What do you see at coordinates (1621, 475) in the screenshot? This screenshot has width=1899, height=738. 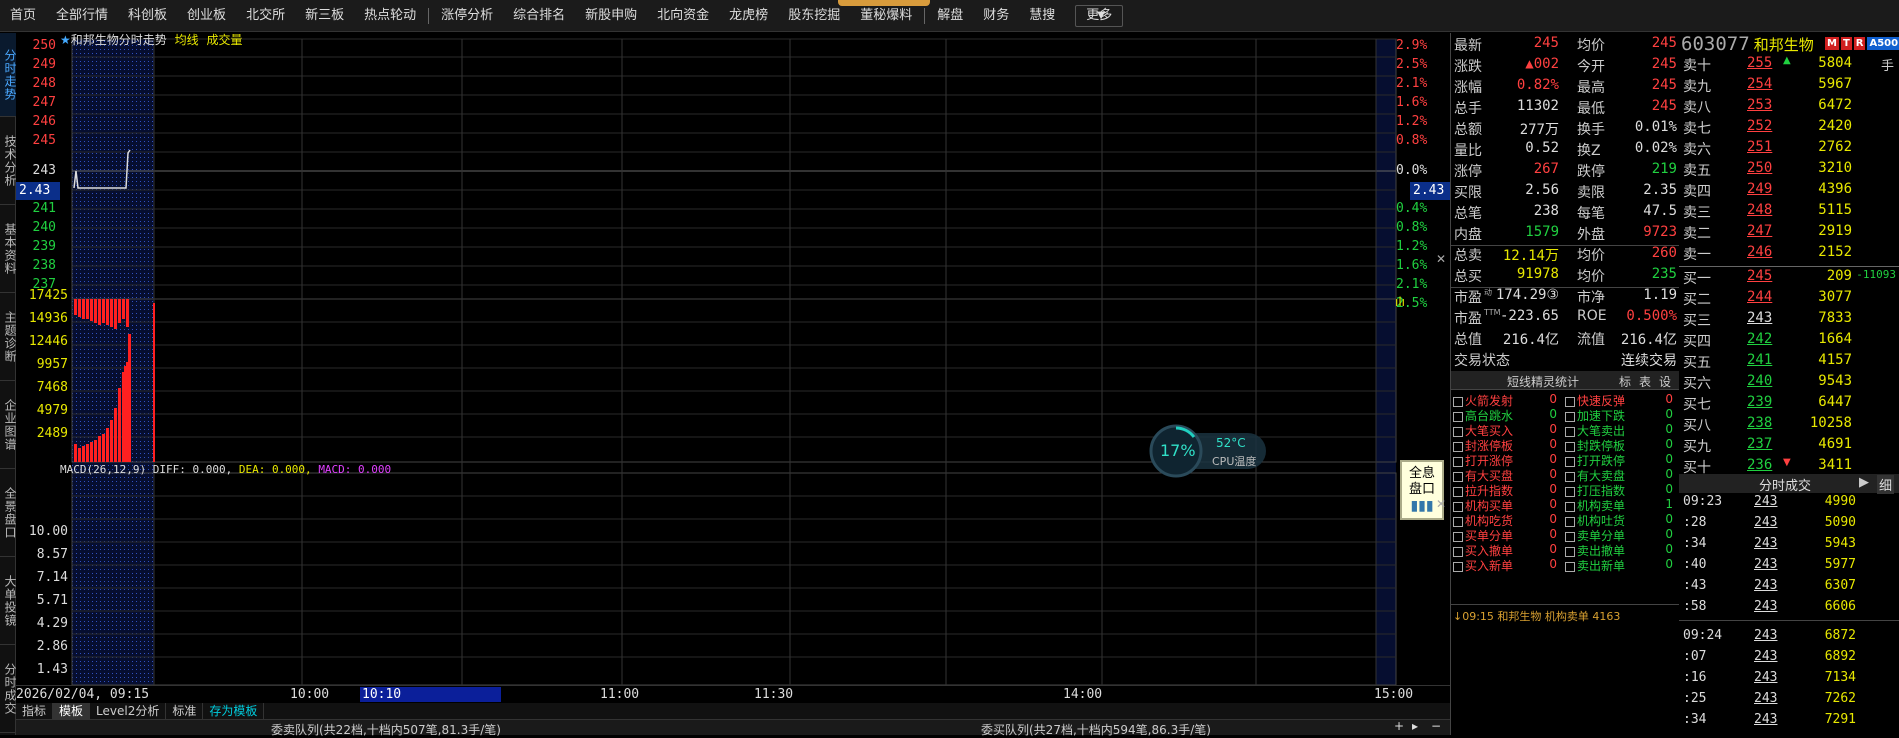 I see `signal-item: 有大卖盘 0` at bounding box center [1621, 475].